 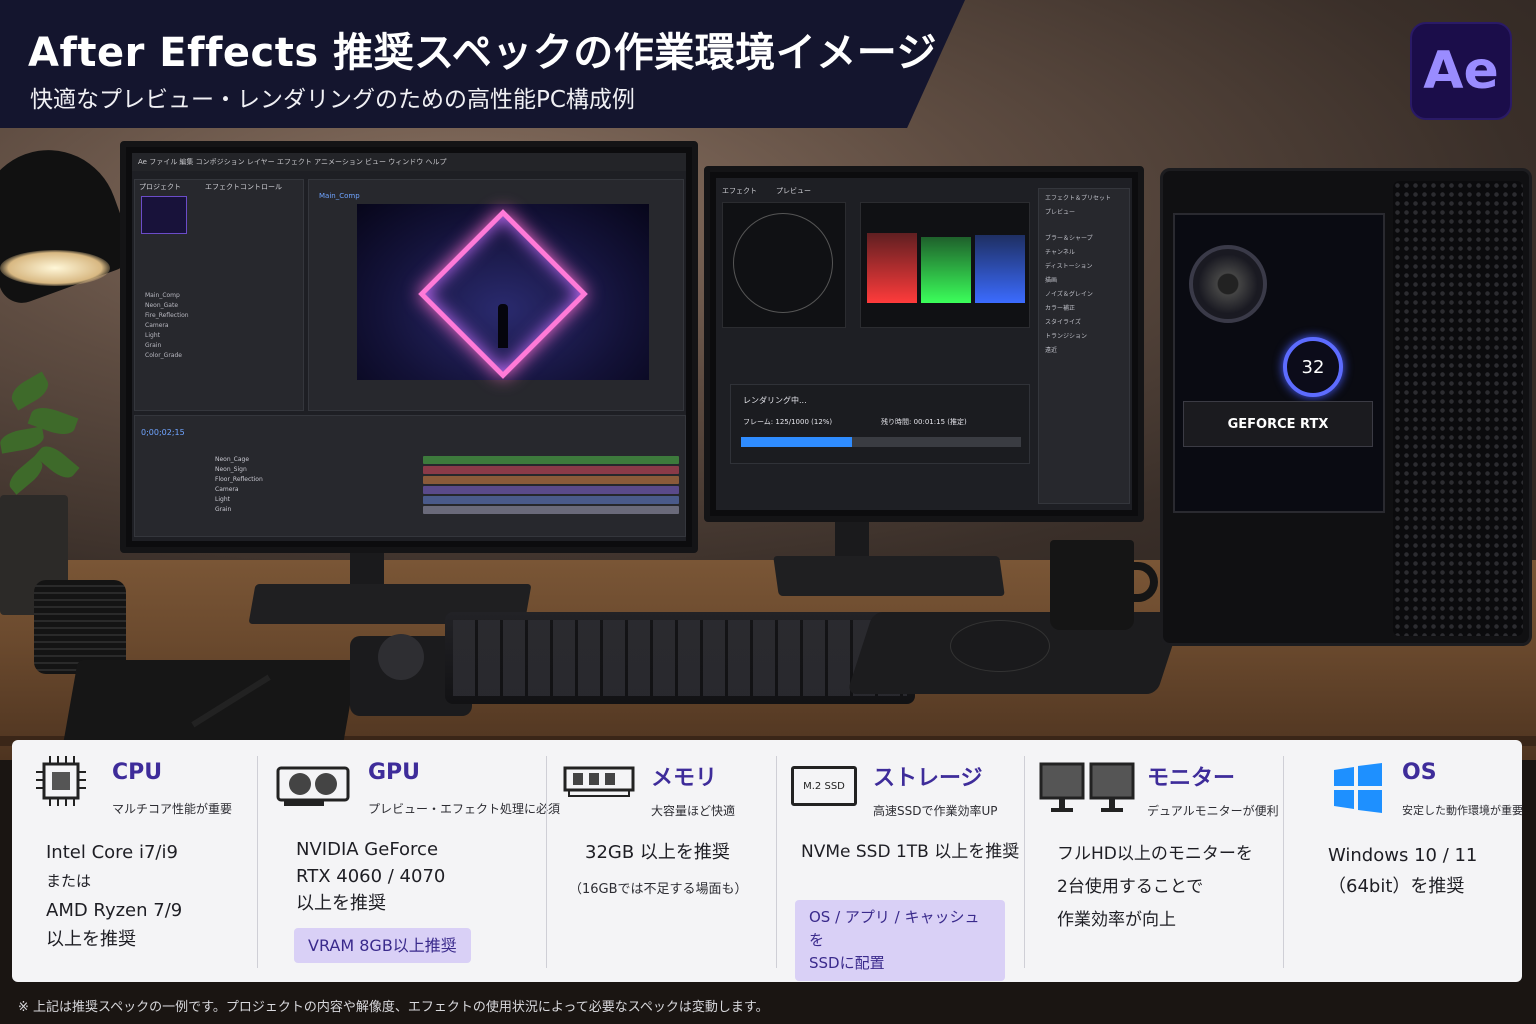 I want to click on spec-title: モニター, so click(x=1191, y=778).